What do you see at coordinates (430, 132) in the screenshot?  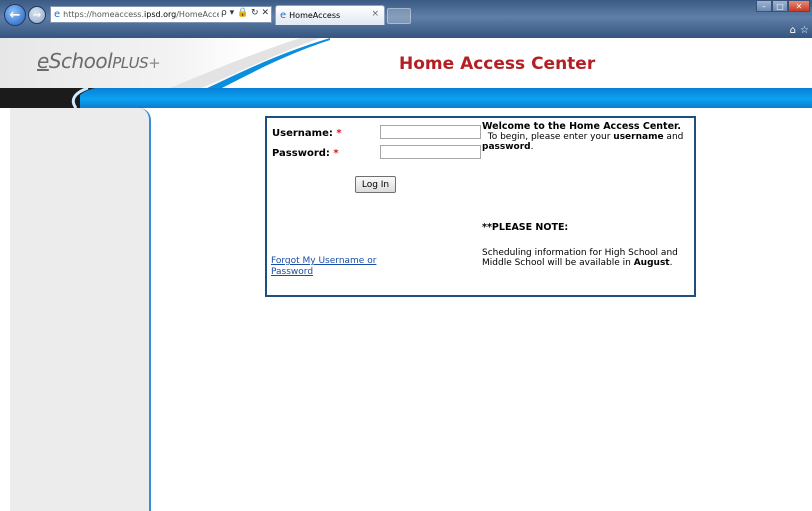 I see `username-input` at bounding box center [430, 132].